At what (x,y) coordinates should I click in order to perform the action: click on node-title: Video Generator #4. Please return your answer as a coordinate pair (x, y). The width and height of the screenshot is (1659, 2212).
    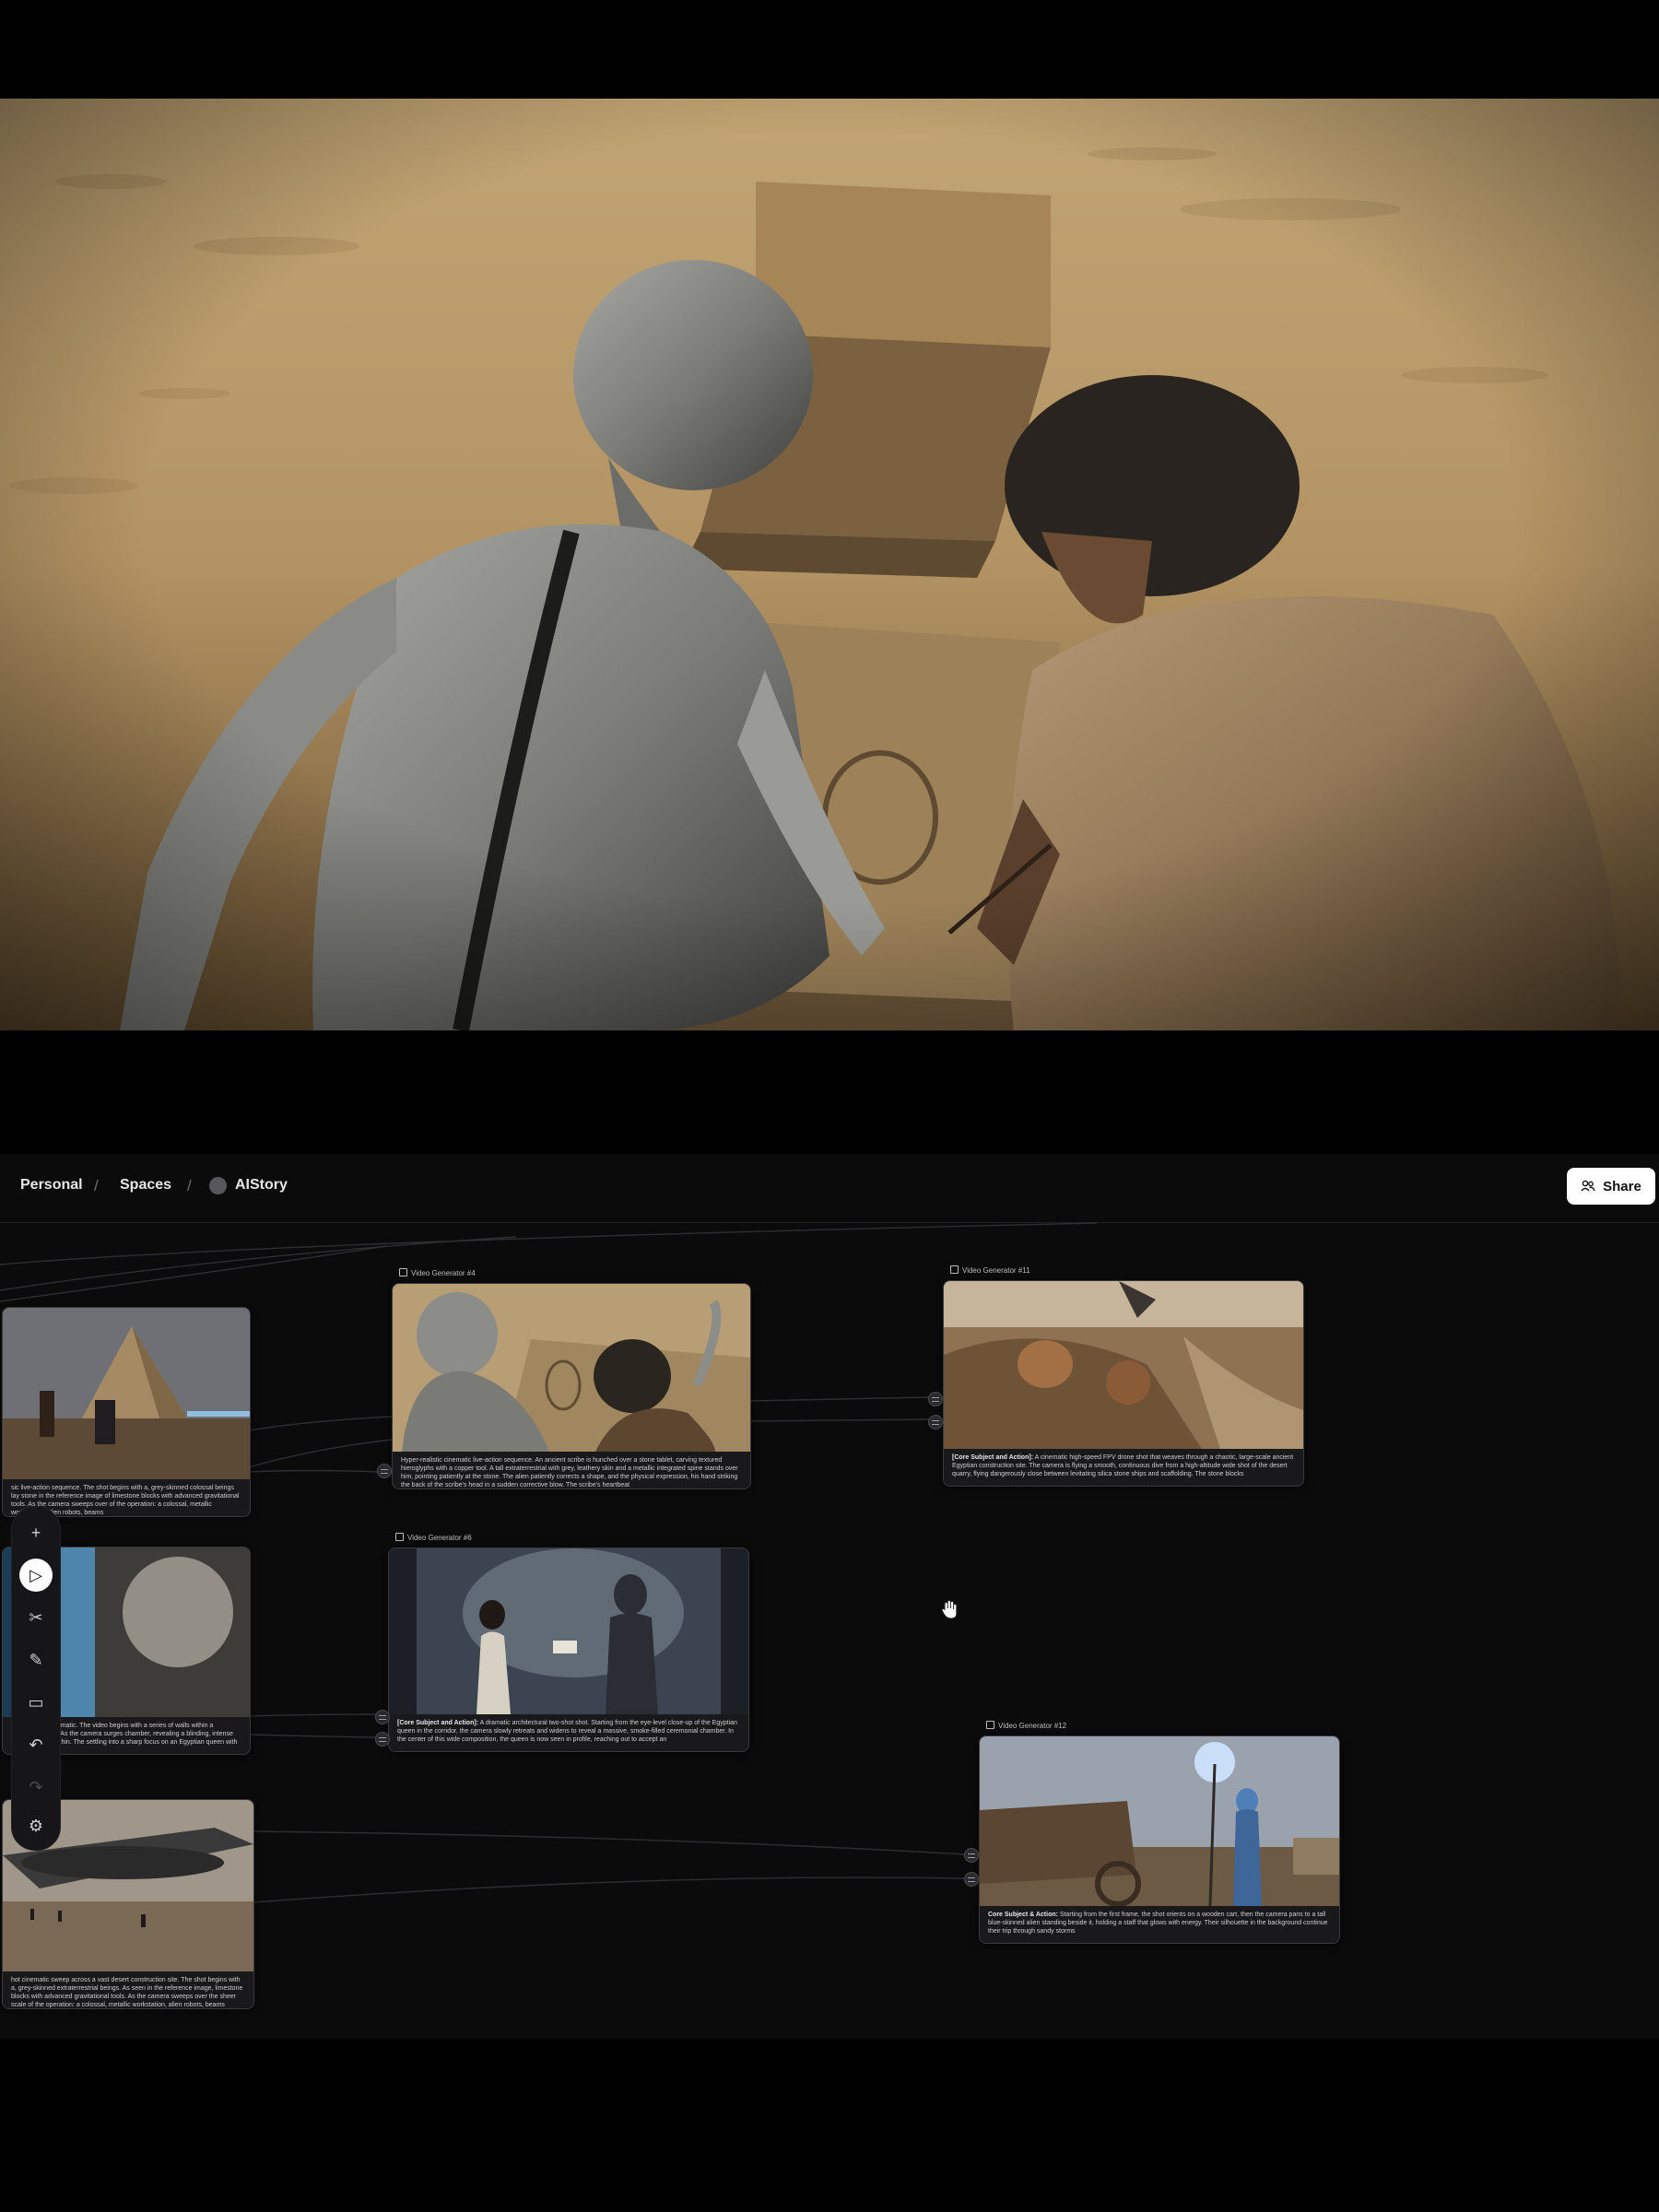
    Looking at the image, I should click on (437, 1272).